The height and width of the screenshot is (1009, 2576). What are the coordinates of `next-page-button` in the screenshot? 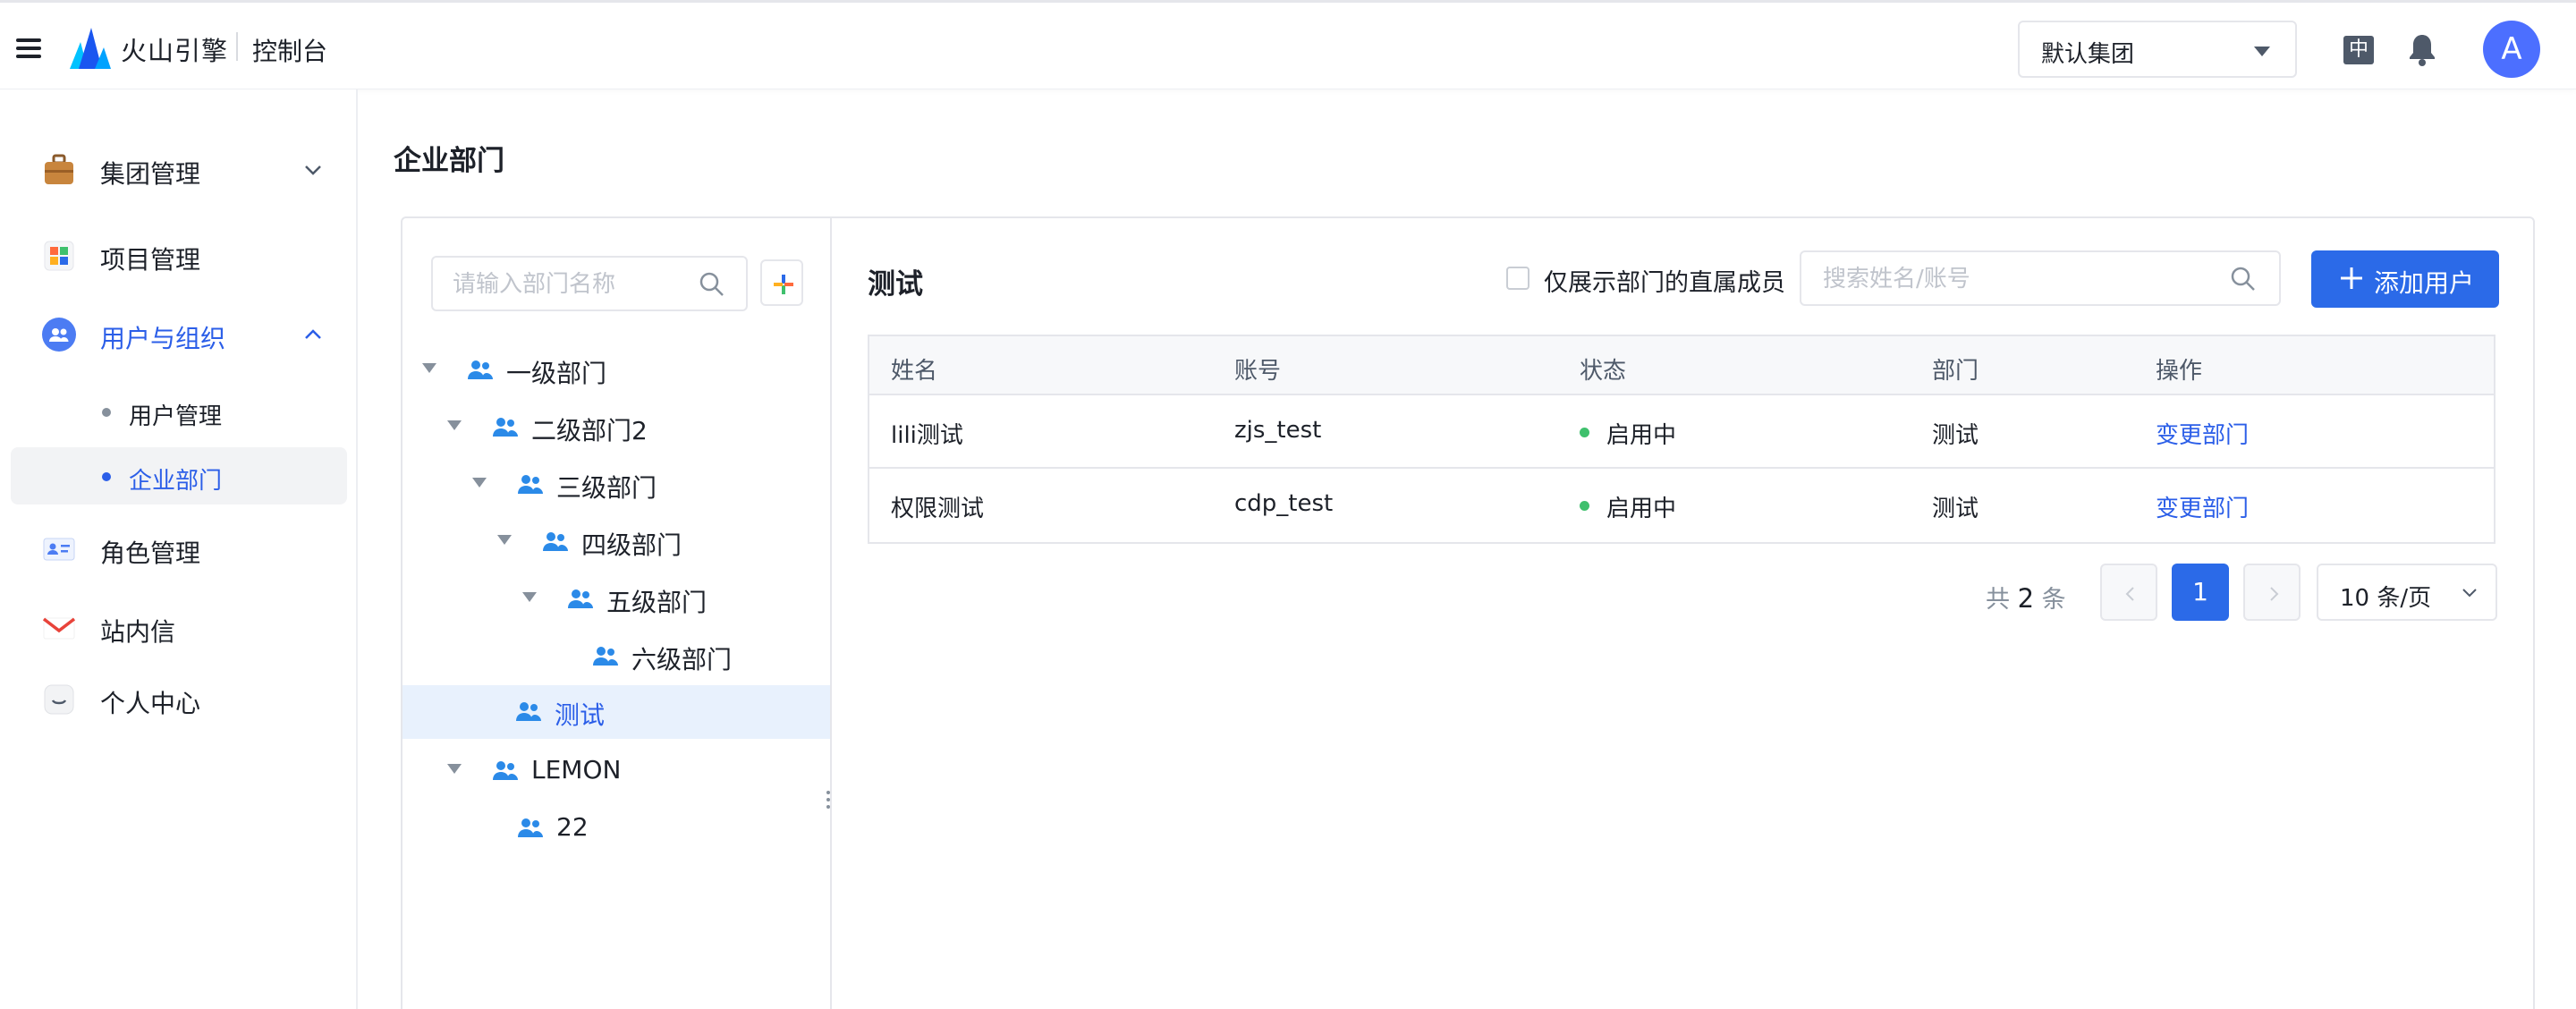 It's located at (2272, 592).